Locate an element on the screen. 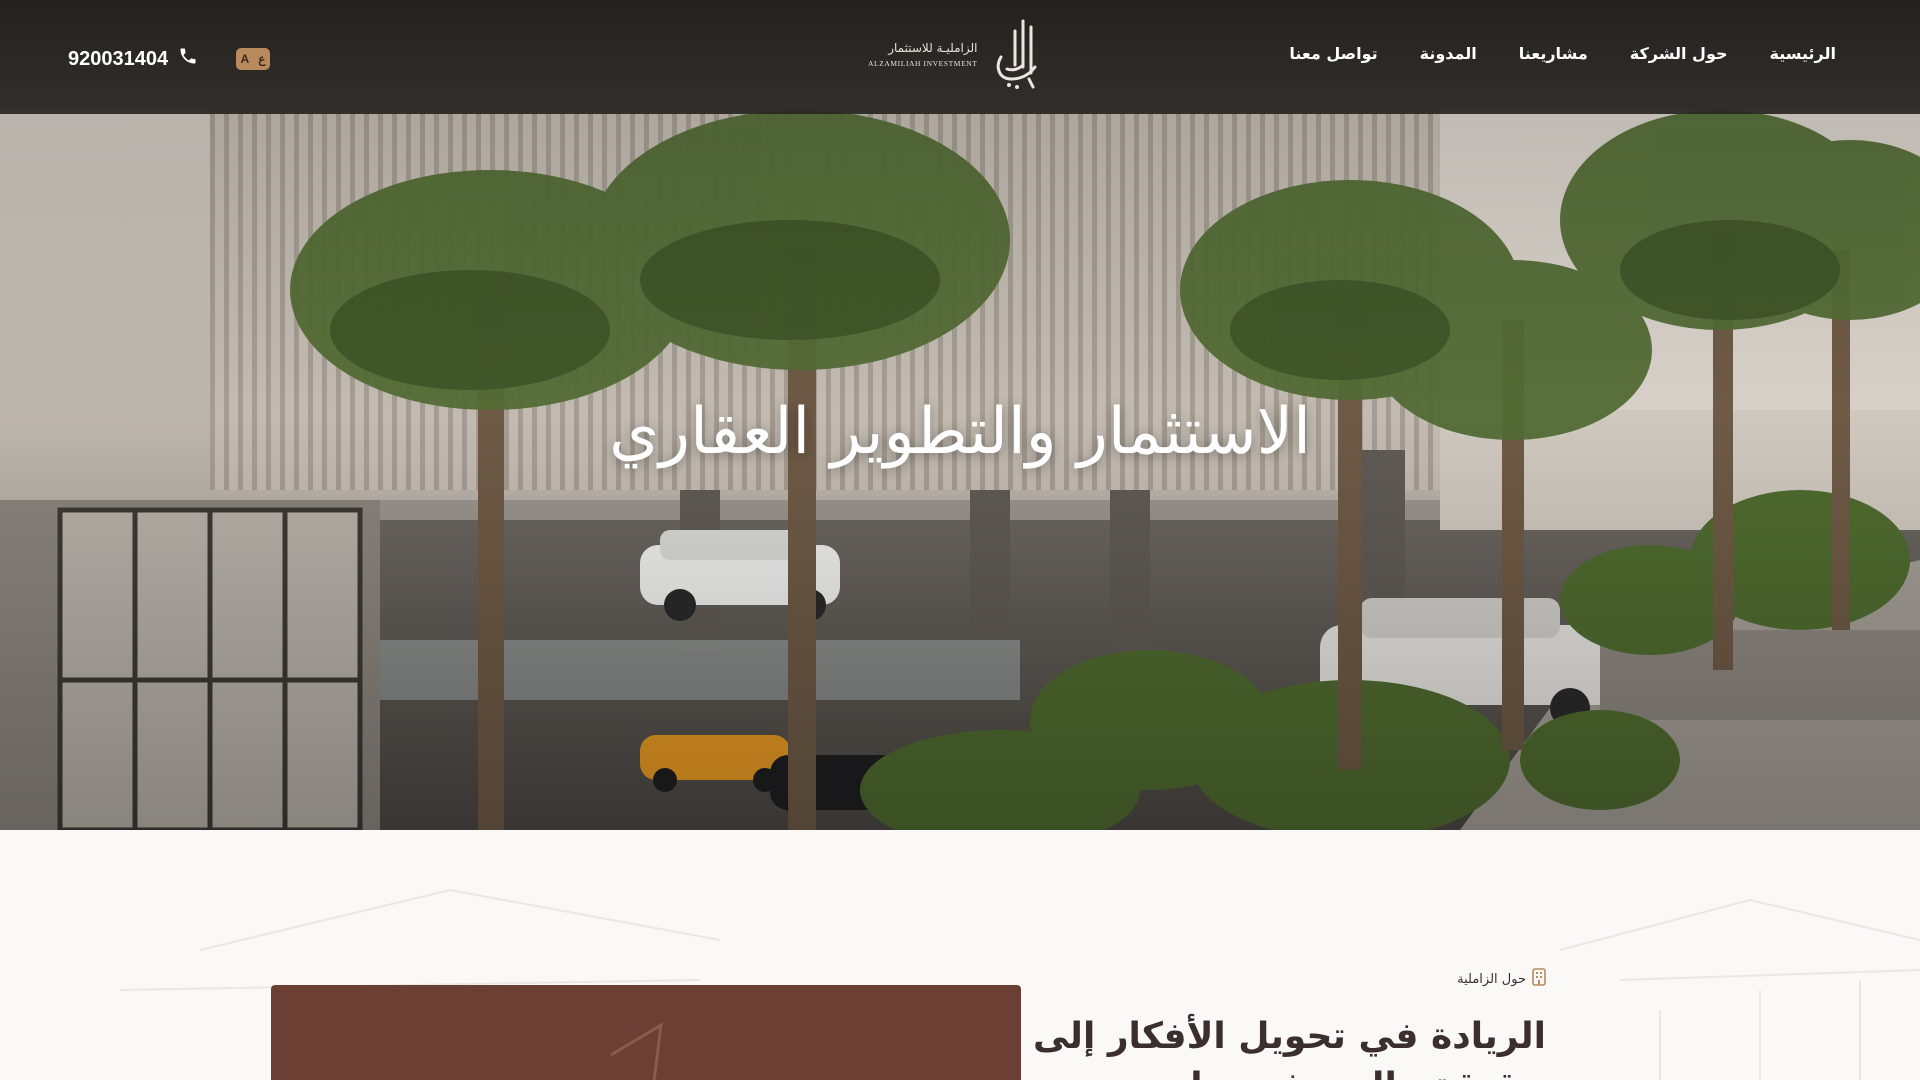 This screenshot has height=1080, width=1920. hero-title: الاستثمار والتطوير العقاري is located at coordinates (960, 432).